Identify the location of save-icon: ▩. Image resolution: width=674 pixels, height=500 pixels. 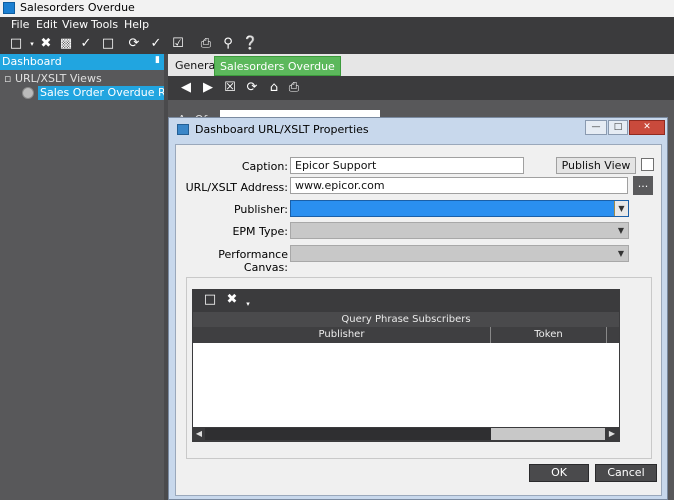
(66, 44).